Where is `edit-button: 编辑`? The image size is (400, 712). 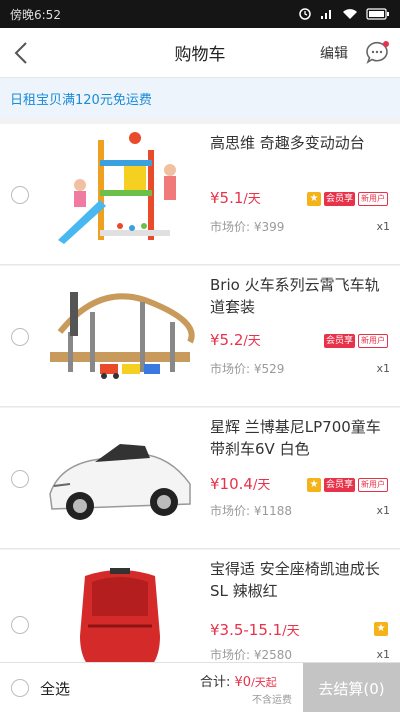 edit-button: 编辑 is located at coordinates (334, 53).